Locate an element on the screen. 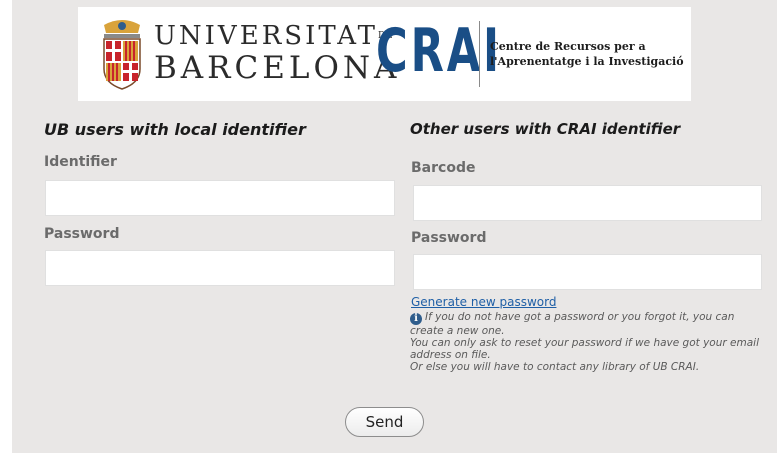 This screenshot has width=777, height=453. crai-name-line1: Centre de Recursos per a is located at coordinates (568, 46).